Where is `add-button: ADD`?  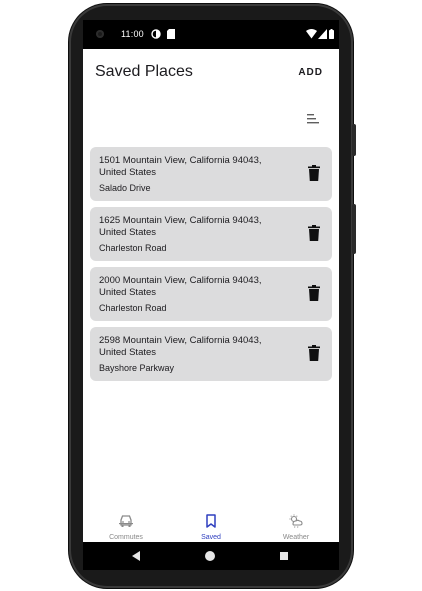 add-button: ADD is located at coordinates (310, 72).